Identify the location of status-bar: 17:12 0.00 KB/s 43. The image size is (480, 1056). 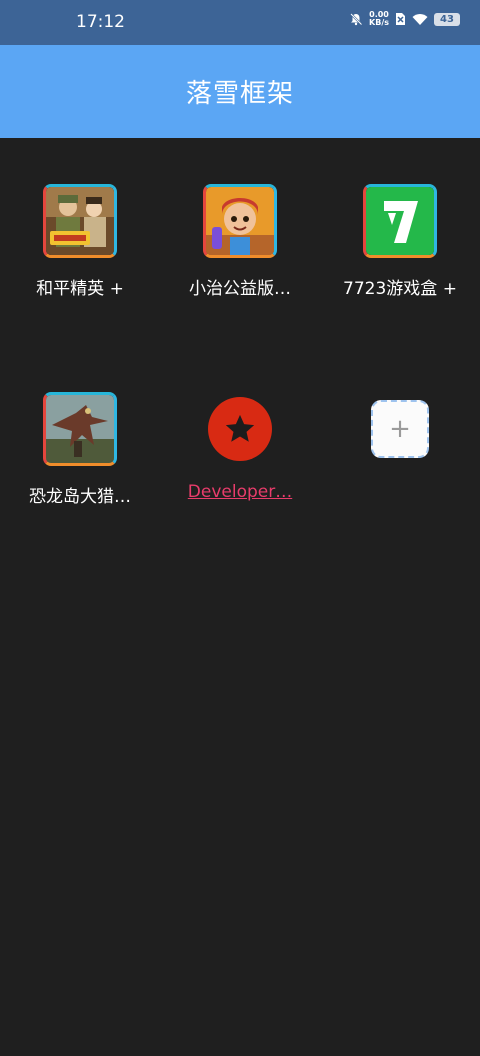
(240, 22).